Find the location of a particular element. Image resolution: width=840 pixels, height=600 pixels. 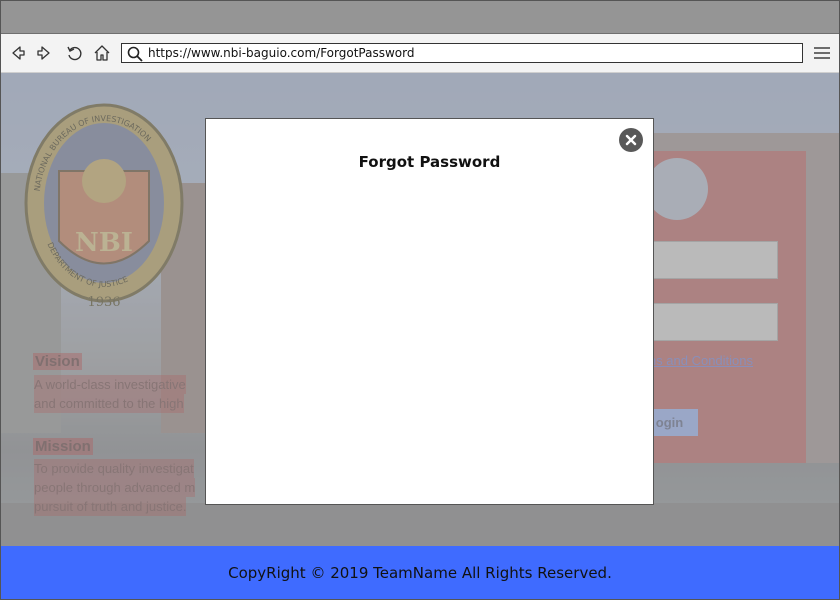

close-icon is located at coordinates (631, 140).